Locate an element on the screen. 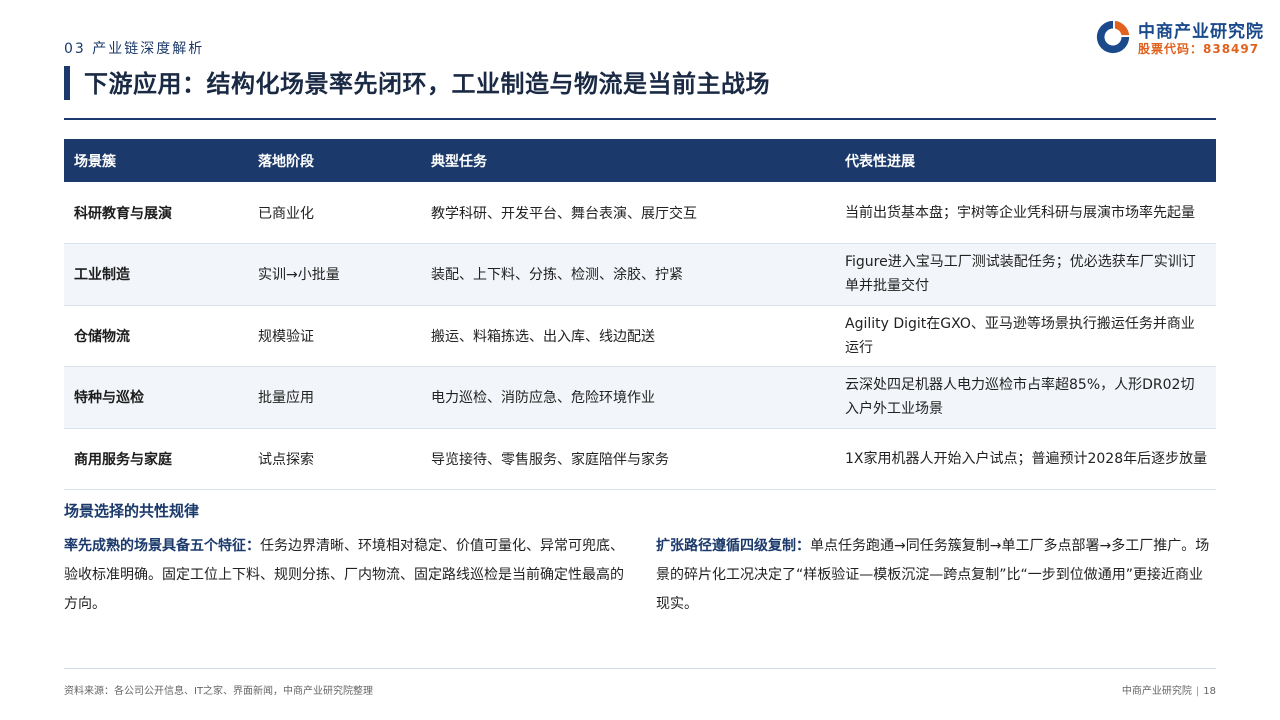  footer-org-page: 中商产业研究院 | 18 is located at coordinates (1169, 689).